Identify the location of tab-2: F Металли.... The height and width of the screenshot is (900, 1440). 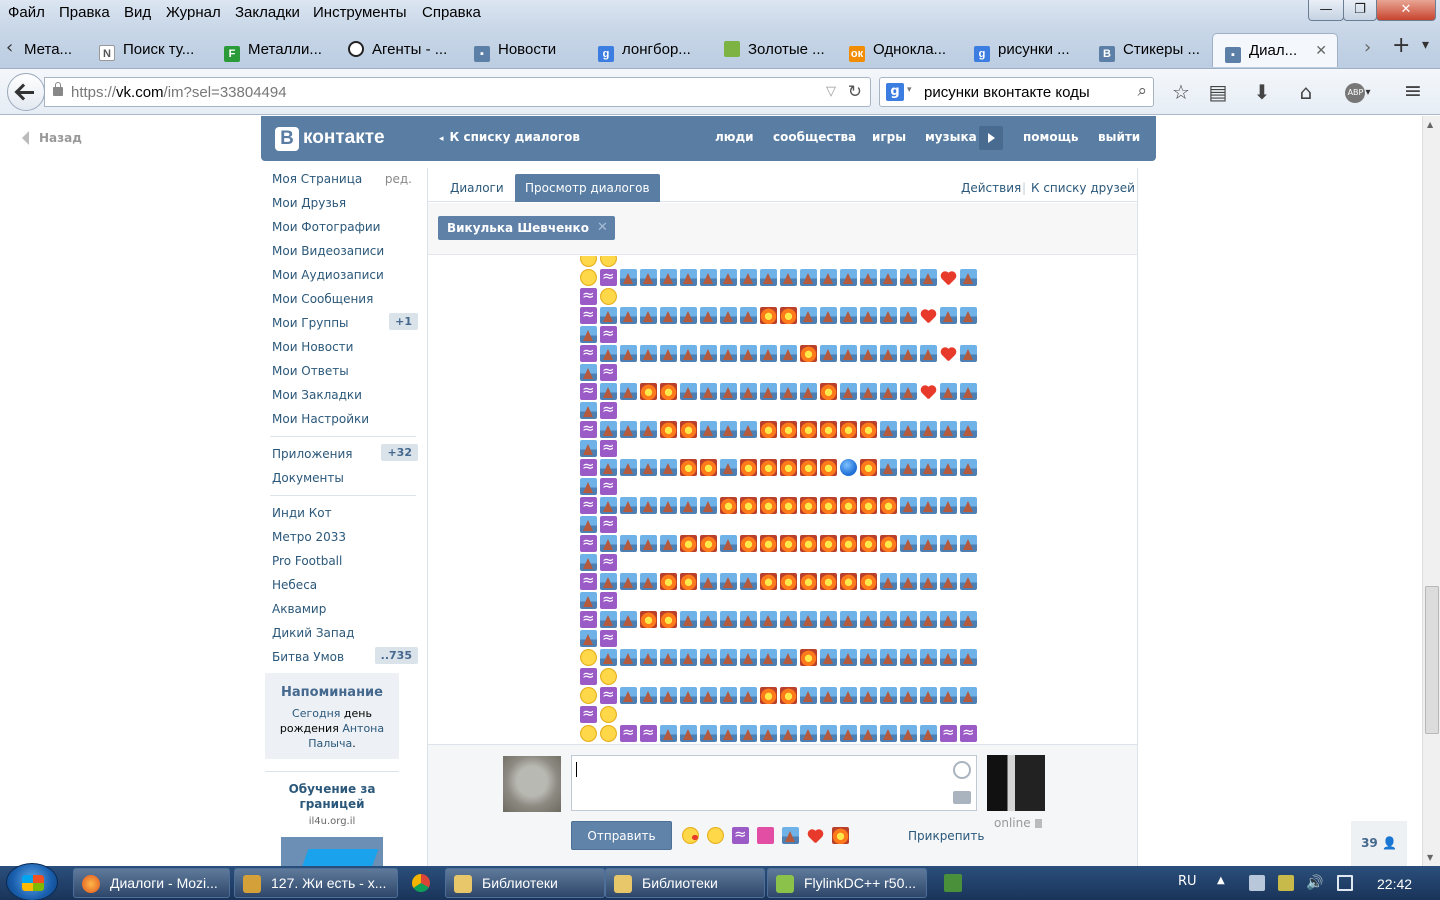
(280, 50).